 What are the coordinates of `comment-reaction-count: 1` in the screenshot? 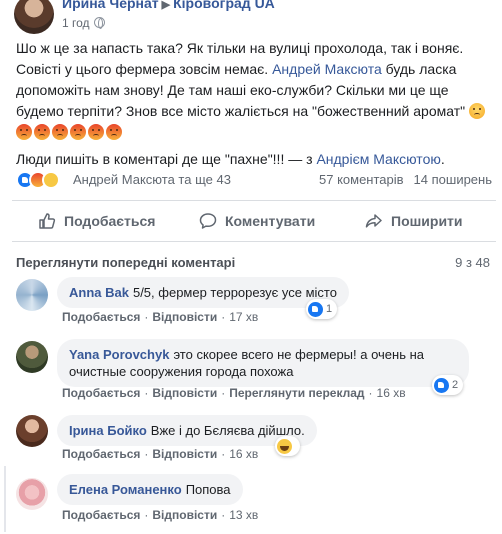 It's located at (322, 309).